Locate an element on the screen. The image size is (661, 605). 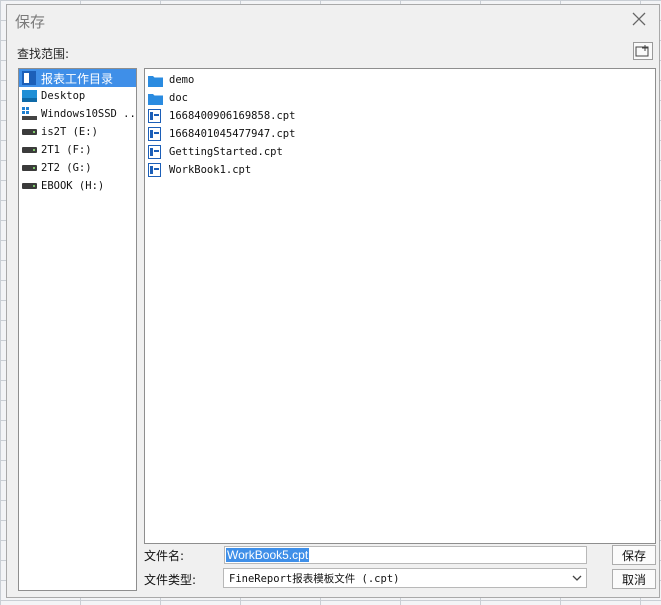
place-label: Desktop is located at coordinates (63, 96).